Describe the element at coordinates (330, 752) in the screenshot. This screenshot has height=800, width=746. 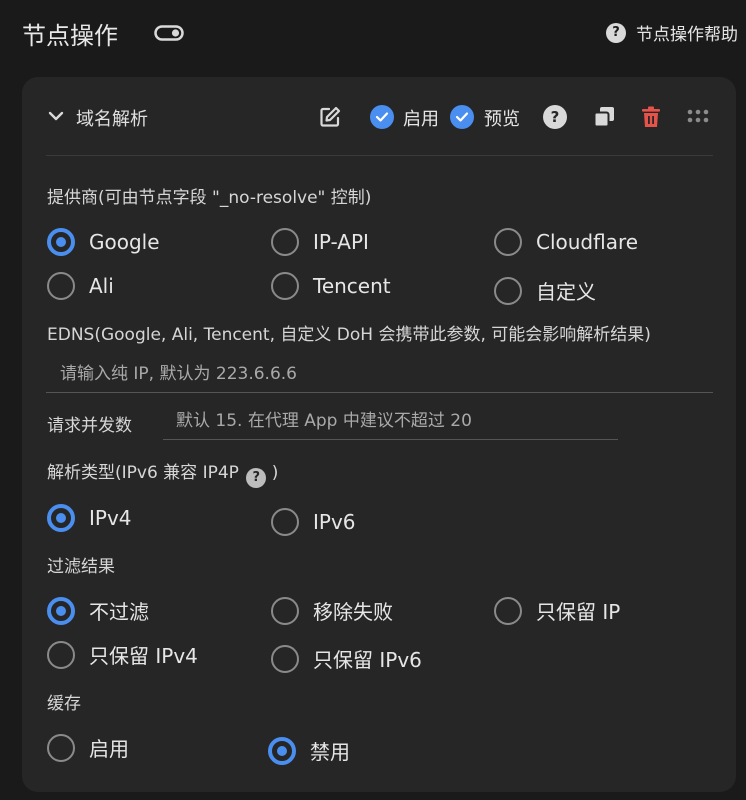
I see `radio-label: 禁用` at that location.